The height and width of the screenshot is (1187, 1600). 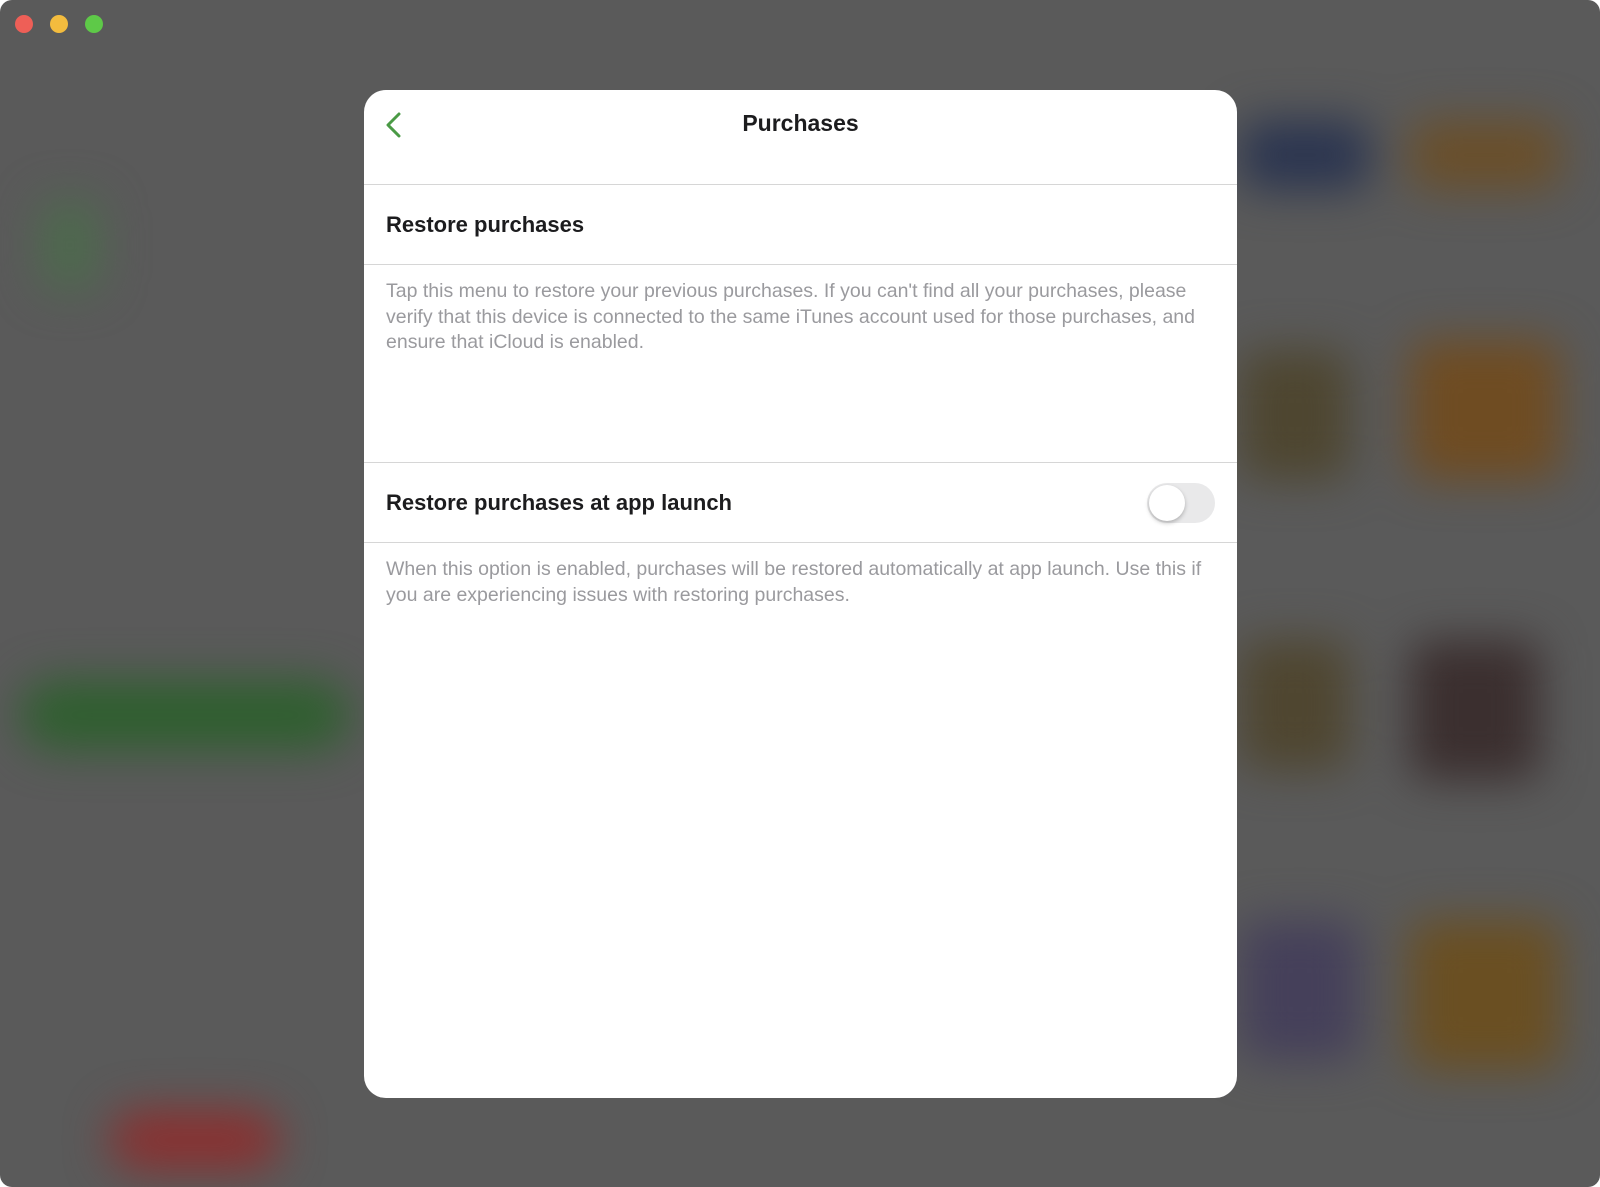 What do you see at coordinates (185, 715) in the screenshot?
I see `blurred-green-button` at bounding box center [185, 715].